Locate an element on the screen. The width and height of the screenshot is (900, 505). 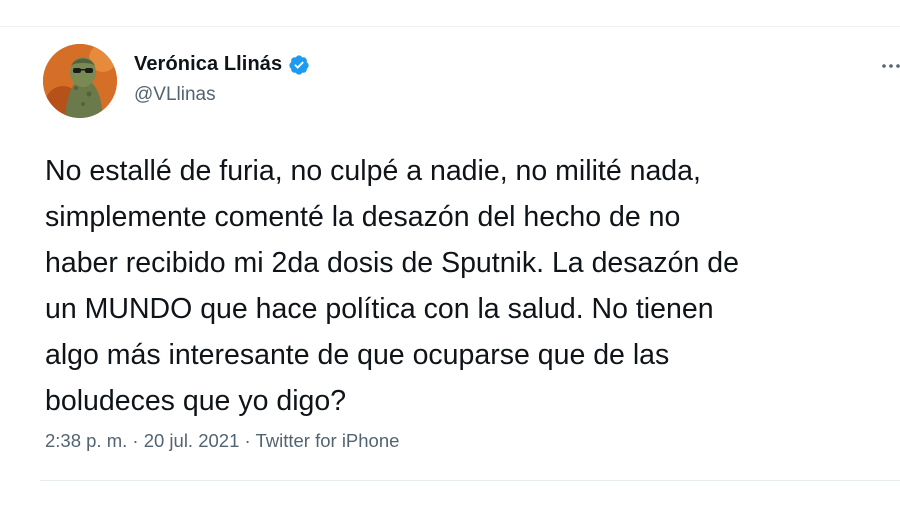
verified-badge-icon is located at coordinates (299, 65).